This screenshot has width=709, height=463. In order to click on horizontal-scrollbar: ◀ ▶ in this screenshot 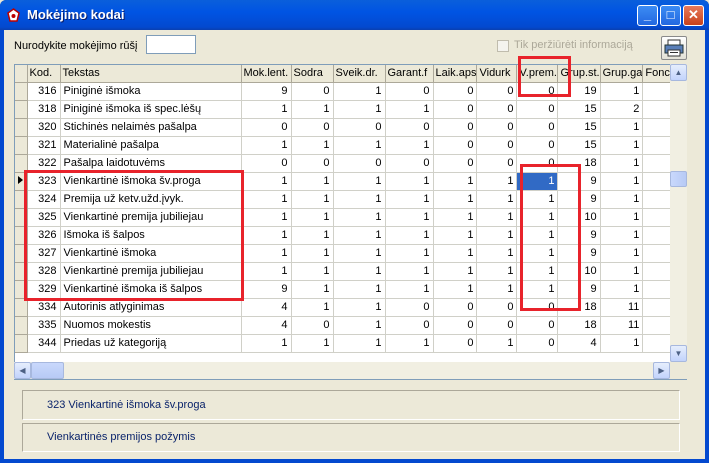, I will do `click(342, 370)`.